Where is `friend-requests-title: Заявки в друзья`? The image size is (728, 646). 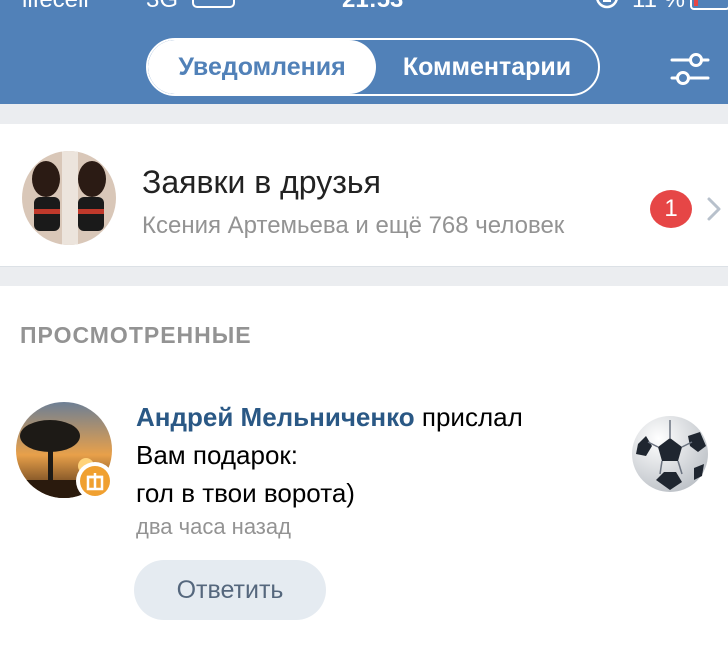 friend-requests-title: Заявки в друзья is located at coordinates (261, 182).